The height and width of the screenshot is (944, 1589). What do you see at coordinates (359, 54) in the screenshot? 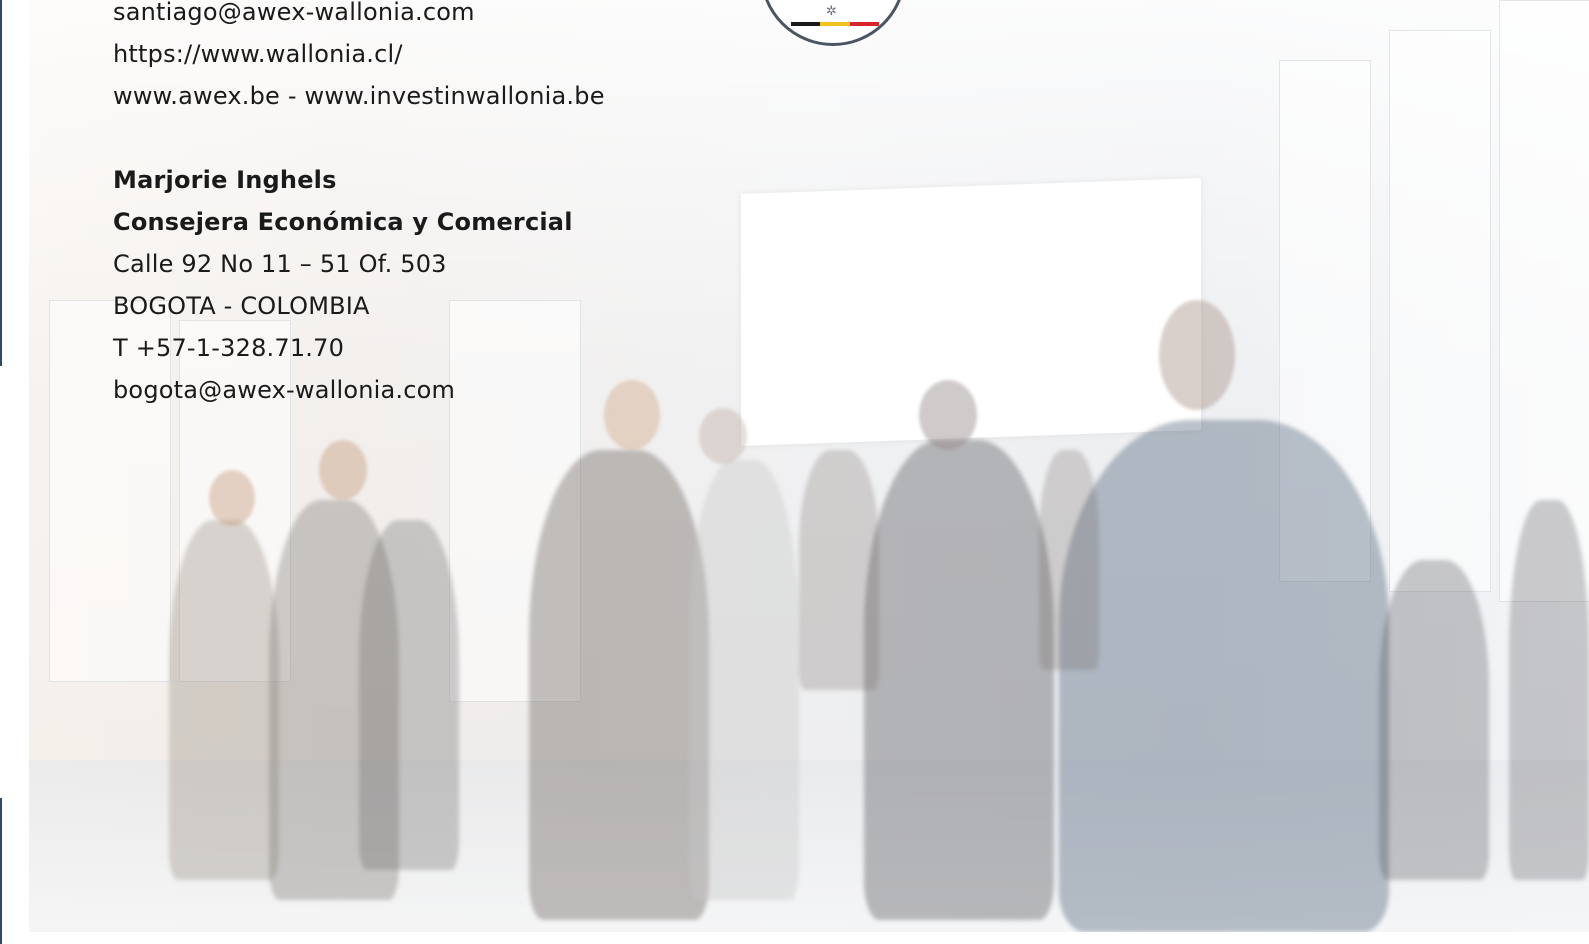
I see `previous-contact-website: https://www.wallonia.cl/` at bounding box center [359, 54].